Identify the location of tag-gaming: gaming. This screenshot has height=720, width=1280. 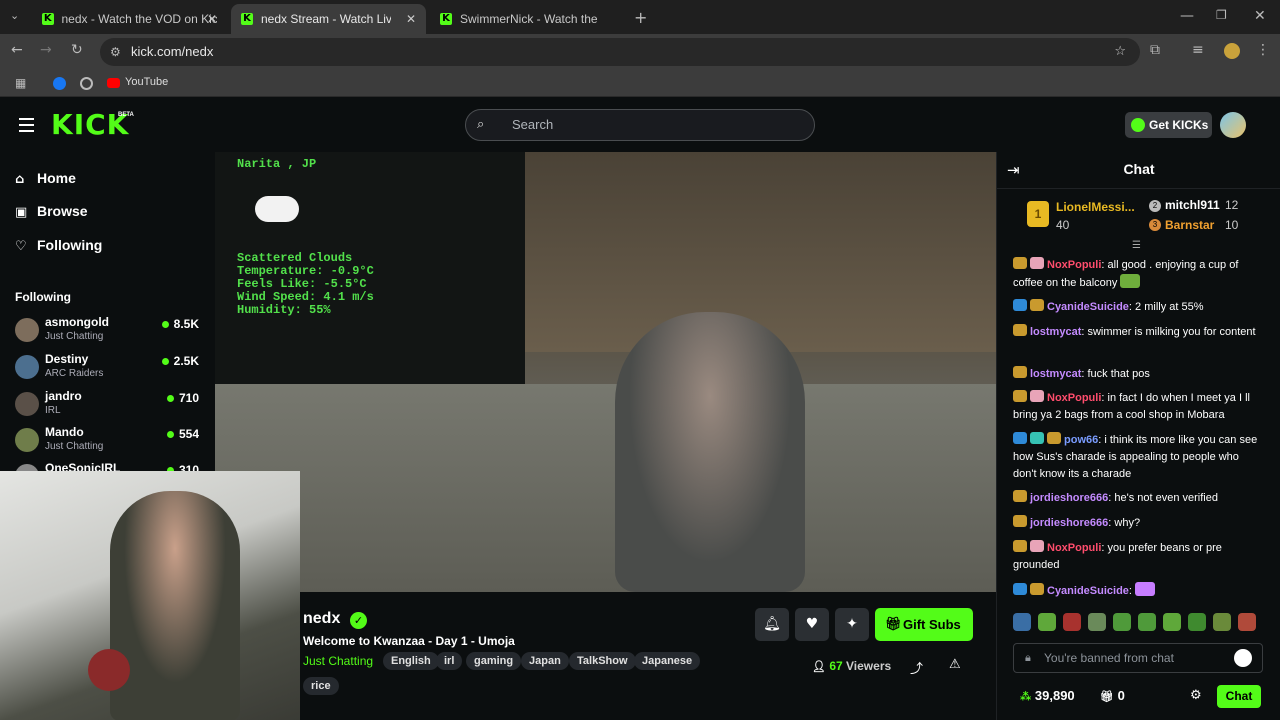
(494, 661).